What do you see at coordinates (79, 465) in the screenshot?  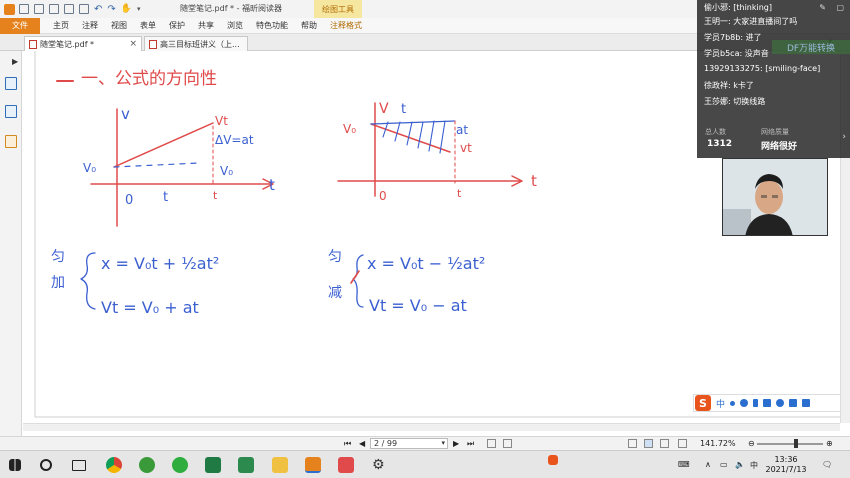 I see `task-view-icon` at bounding box center [79, 465].